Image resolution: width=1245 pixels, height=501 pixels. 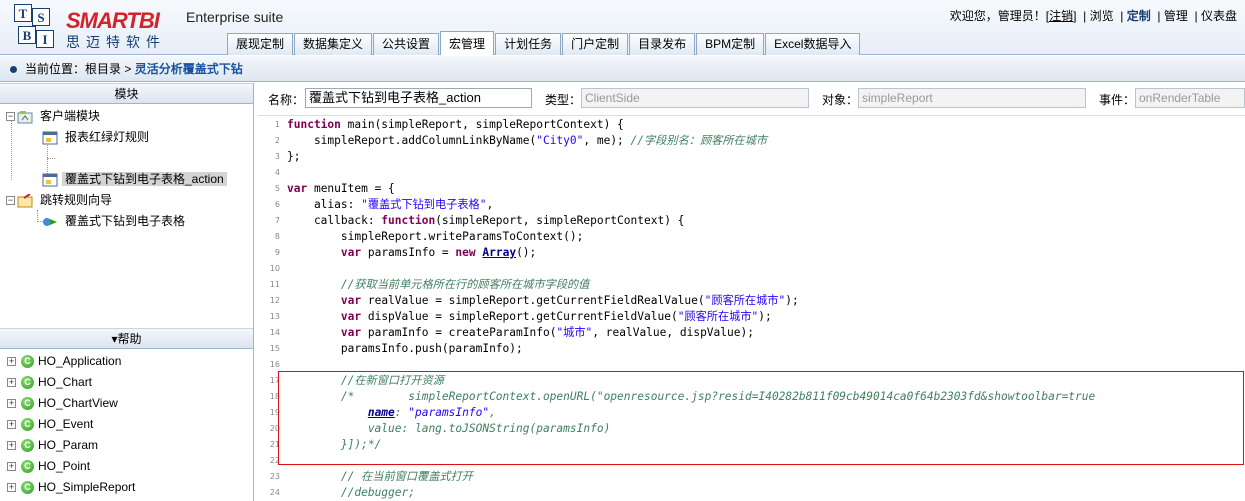 I want to click on code-line: 5 var menuItem = {, so click(x=751, y=189).